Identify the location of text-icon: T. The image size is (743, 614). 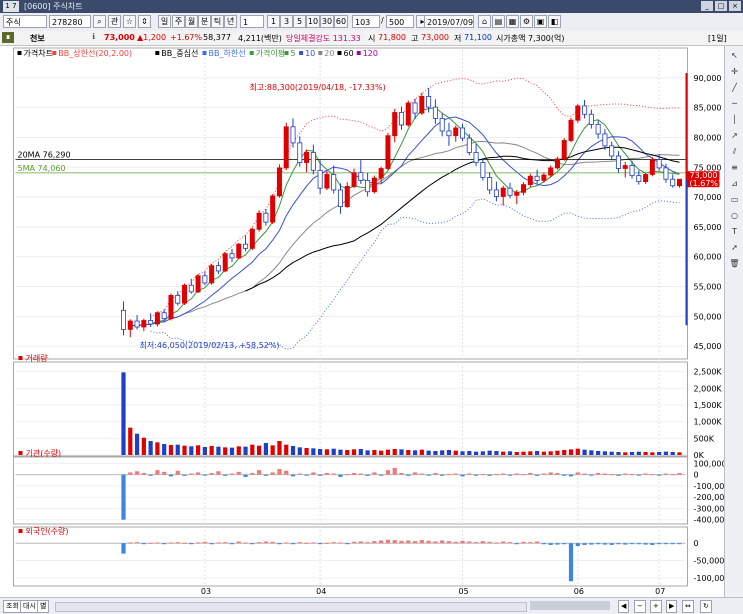
(734, 231).